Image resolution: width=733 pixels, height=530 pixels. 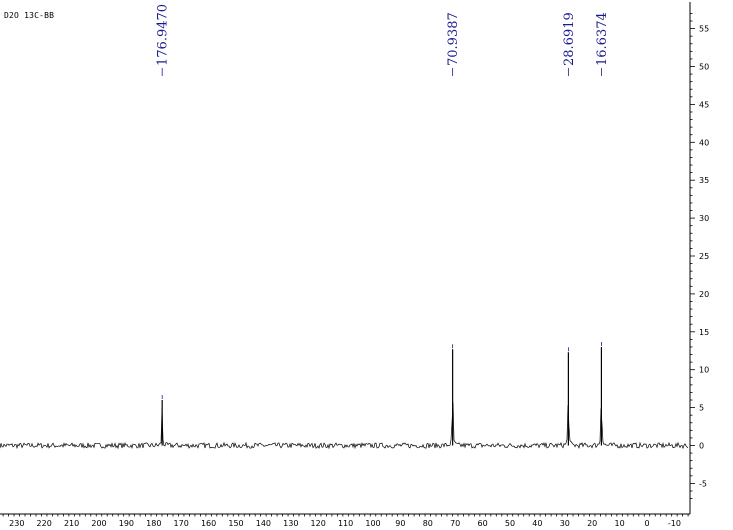 I want to click on x-tick-label: 230, so click(x=16, y=523).